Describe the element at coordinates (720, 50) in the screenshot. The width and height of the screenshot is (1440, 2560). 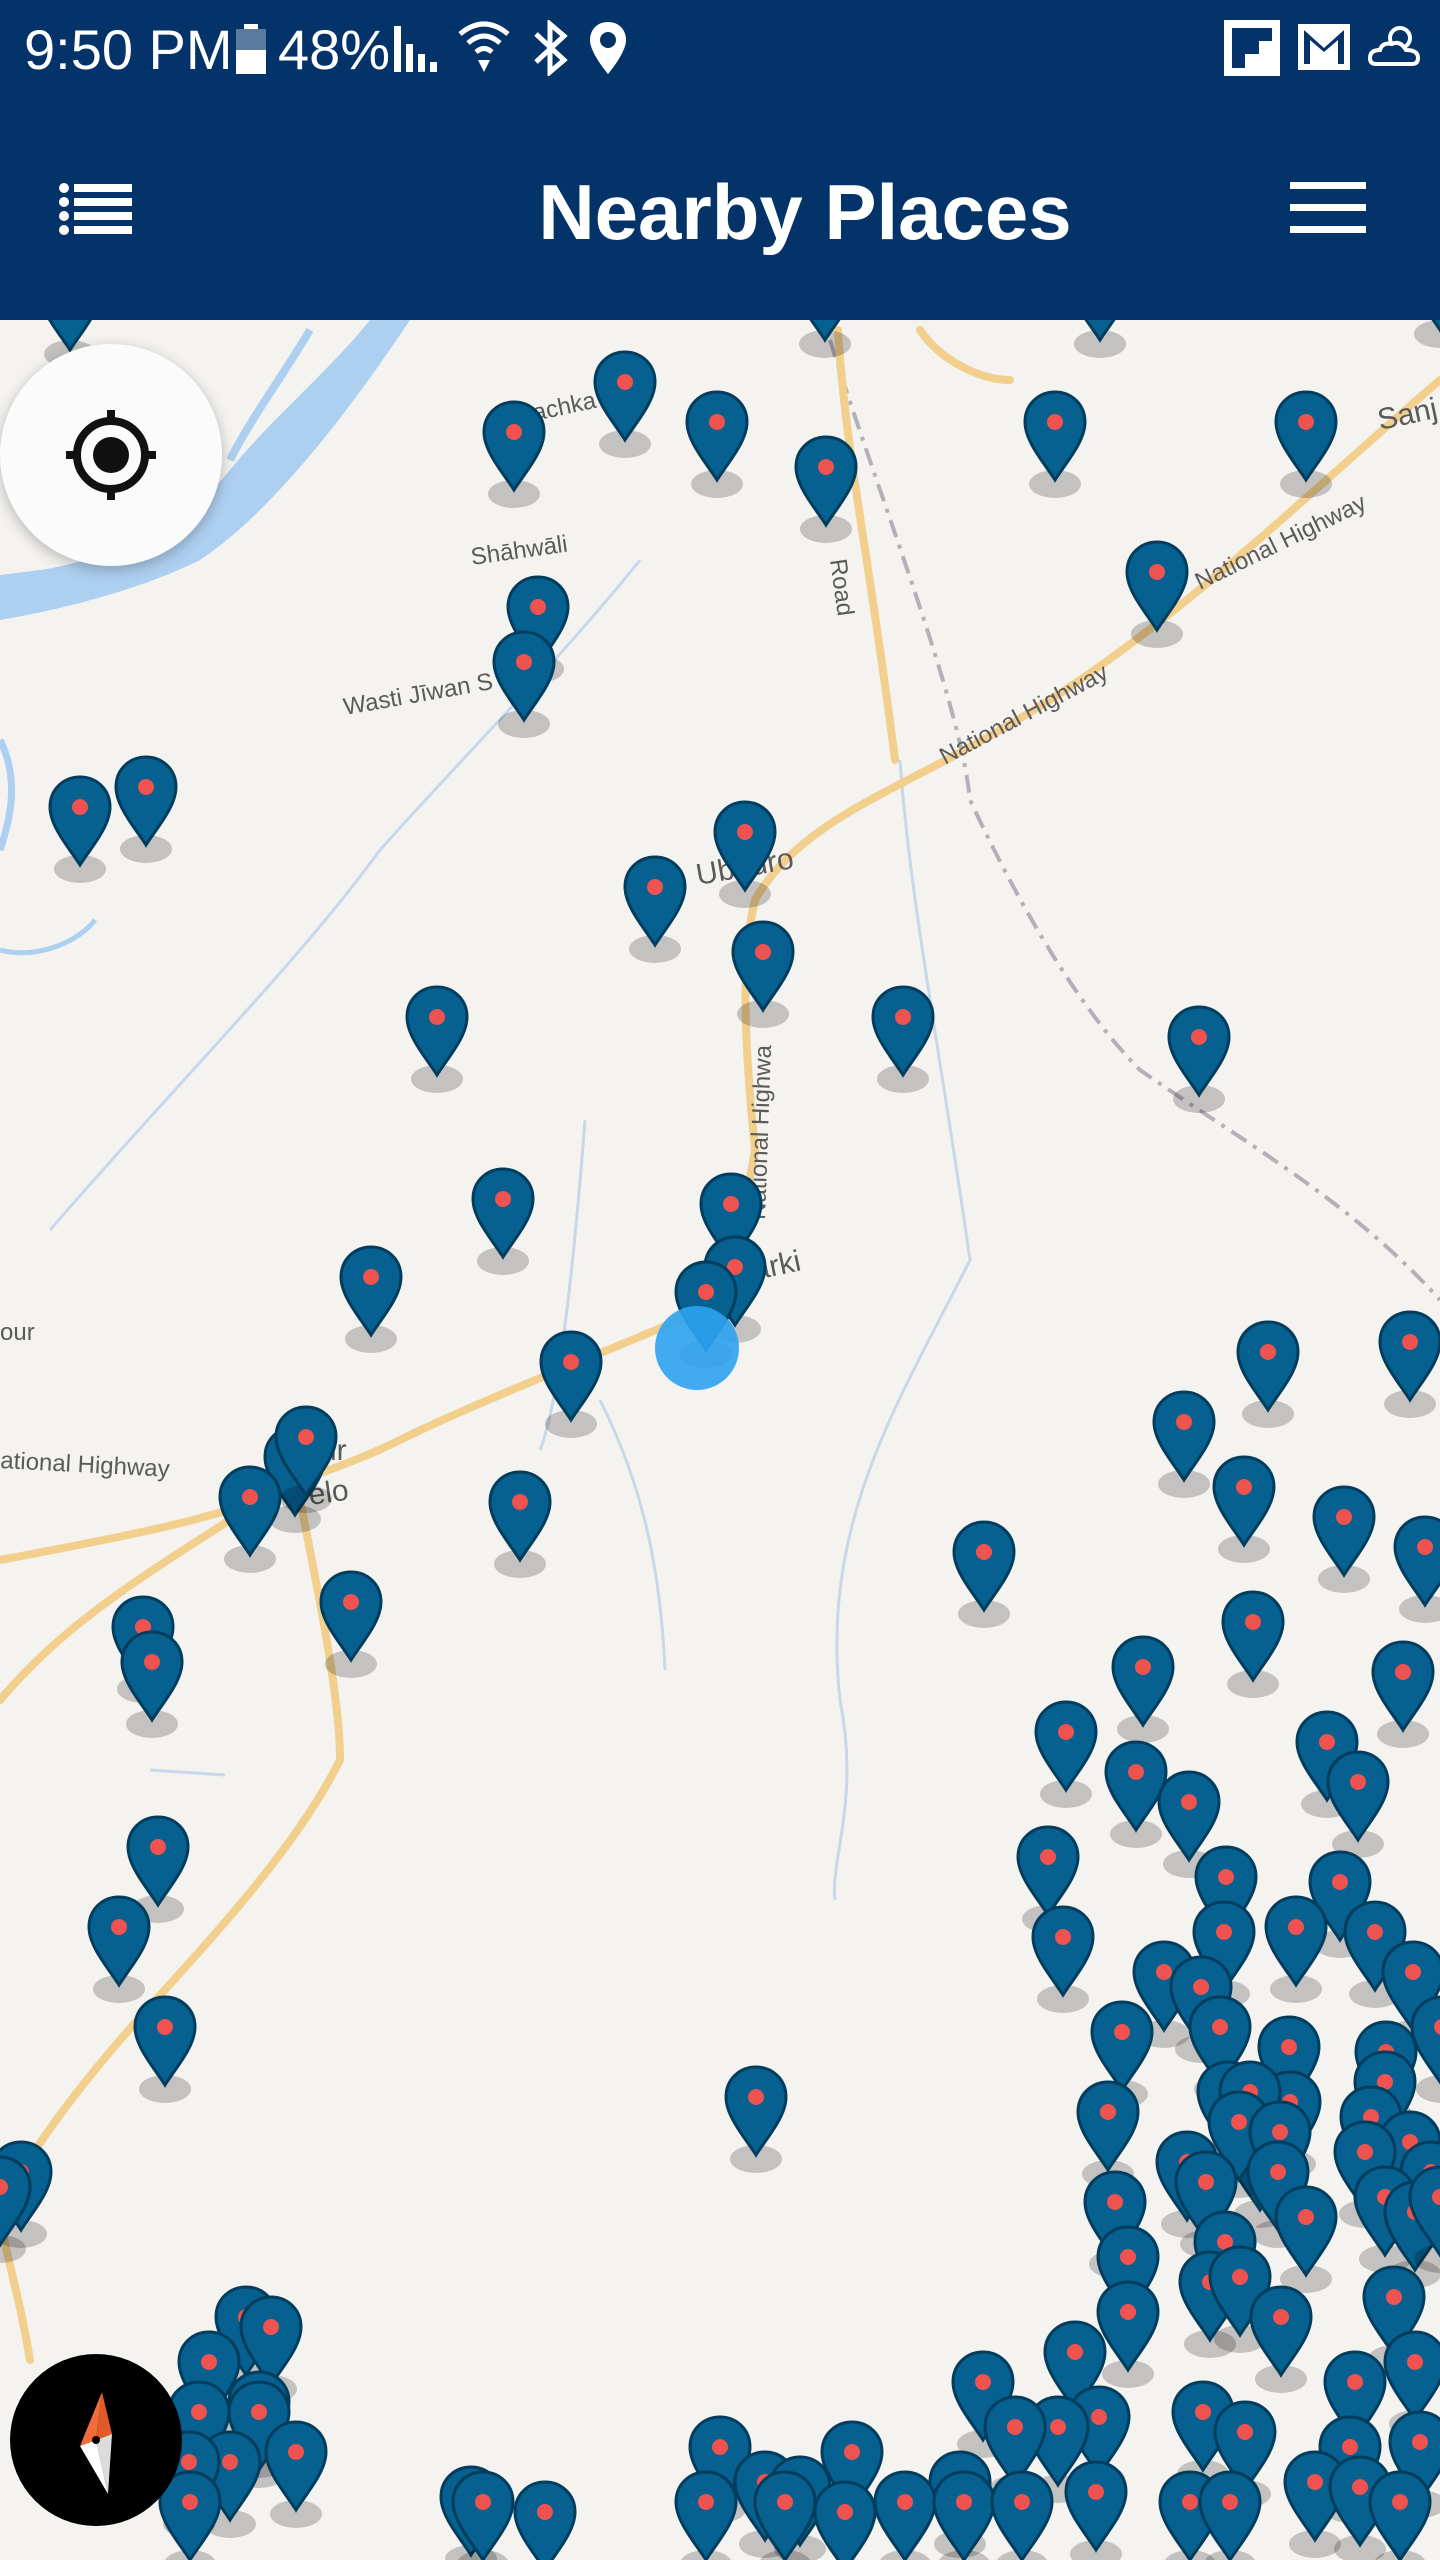
I see `status-bar: 9:50 PM 48%` at that location.